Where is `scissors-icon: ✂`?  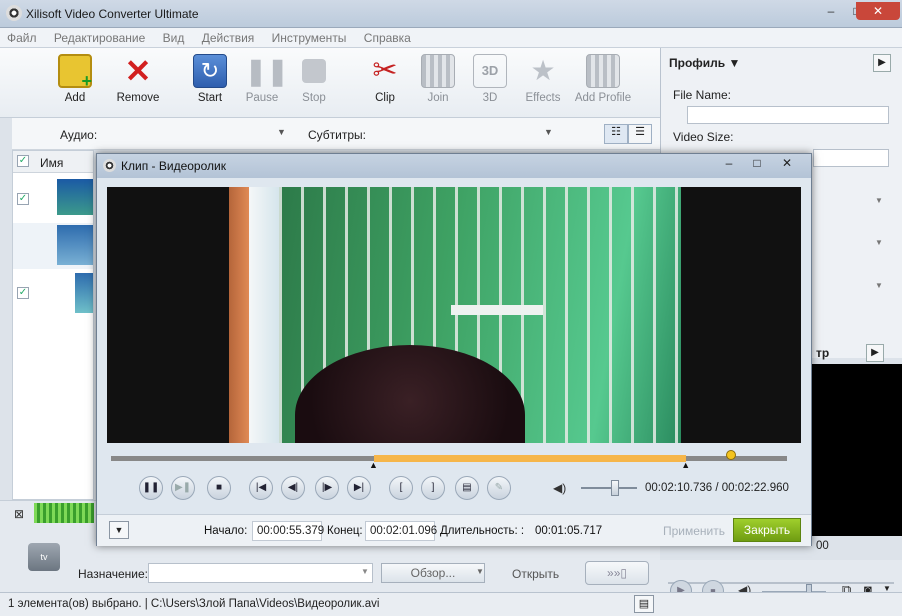 scissors-icon: ✂ is located at coordinates (385, 70).